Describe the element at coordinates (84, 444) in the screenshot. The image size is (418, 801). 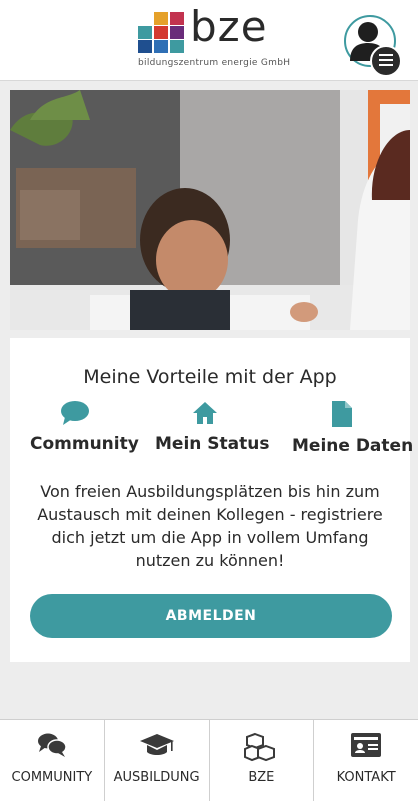
I see `feature-community-label: Community` at that location.